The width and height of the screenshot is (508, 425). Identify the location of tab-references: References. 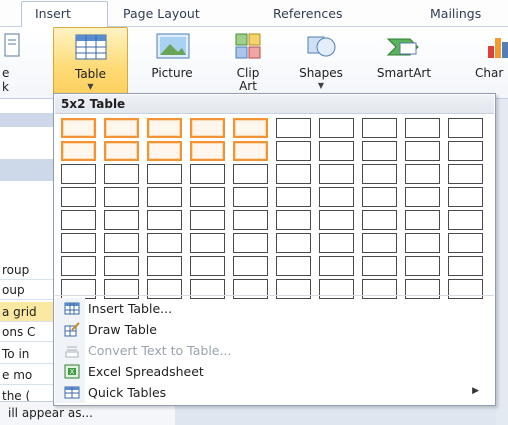
(307, 13).